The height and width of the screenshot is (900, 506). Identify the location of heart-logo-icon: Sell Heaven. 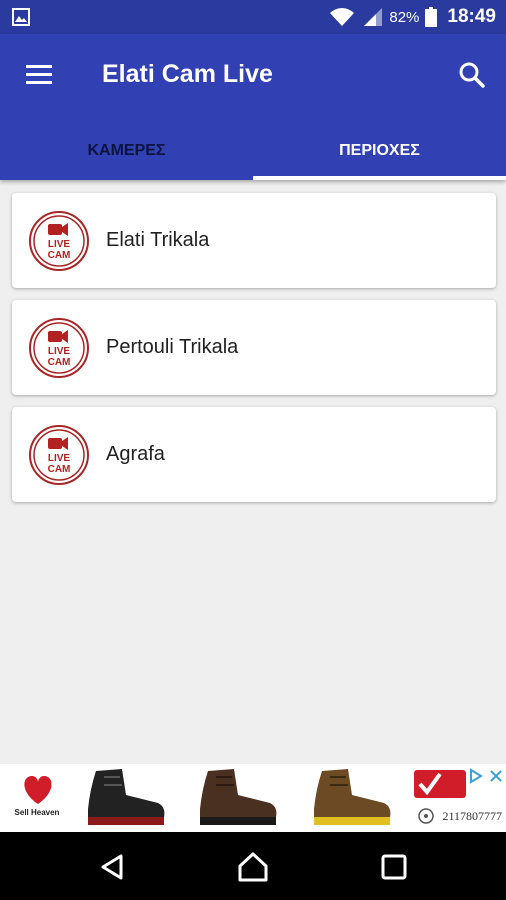
(37, 796).